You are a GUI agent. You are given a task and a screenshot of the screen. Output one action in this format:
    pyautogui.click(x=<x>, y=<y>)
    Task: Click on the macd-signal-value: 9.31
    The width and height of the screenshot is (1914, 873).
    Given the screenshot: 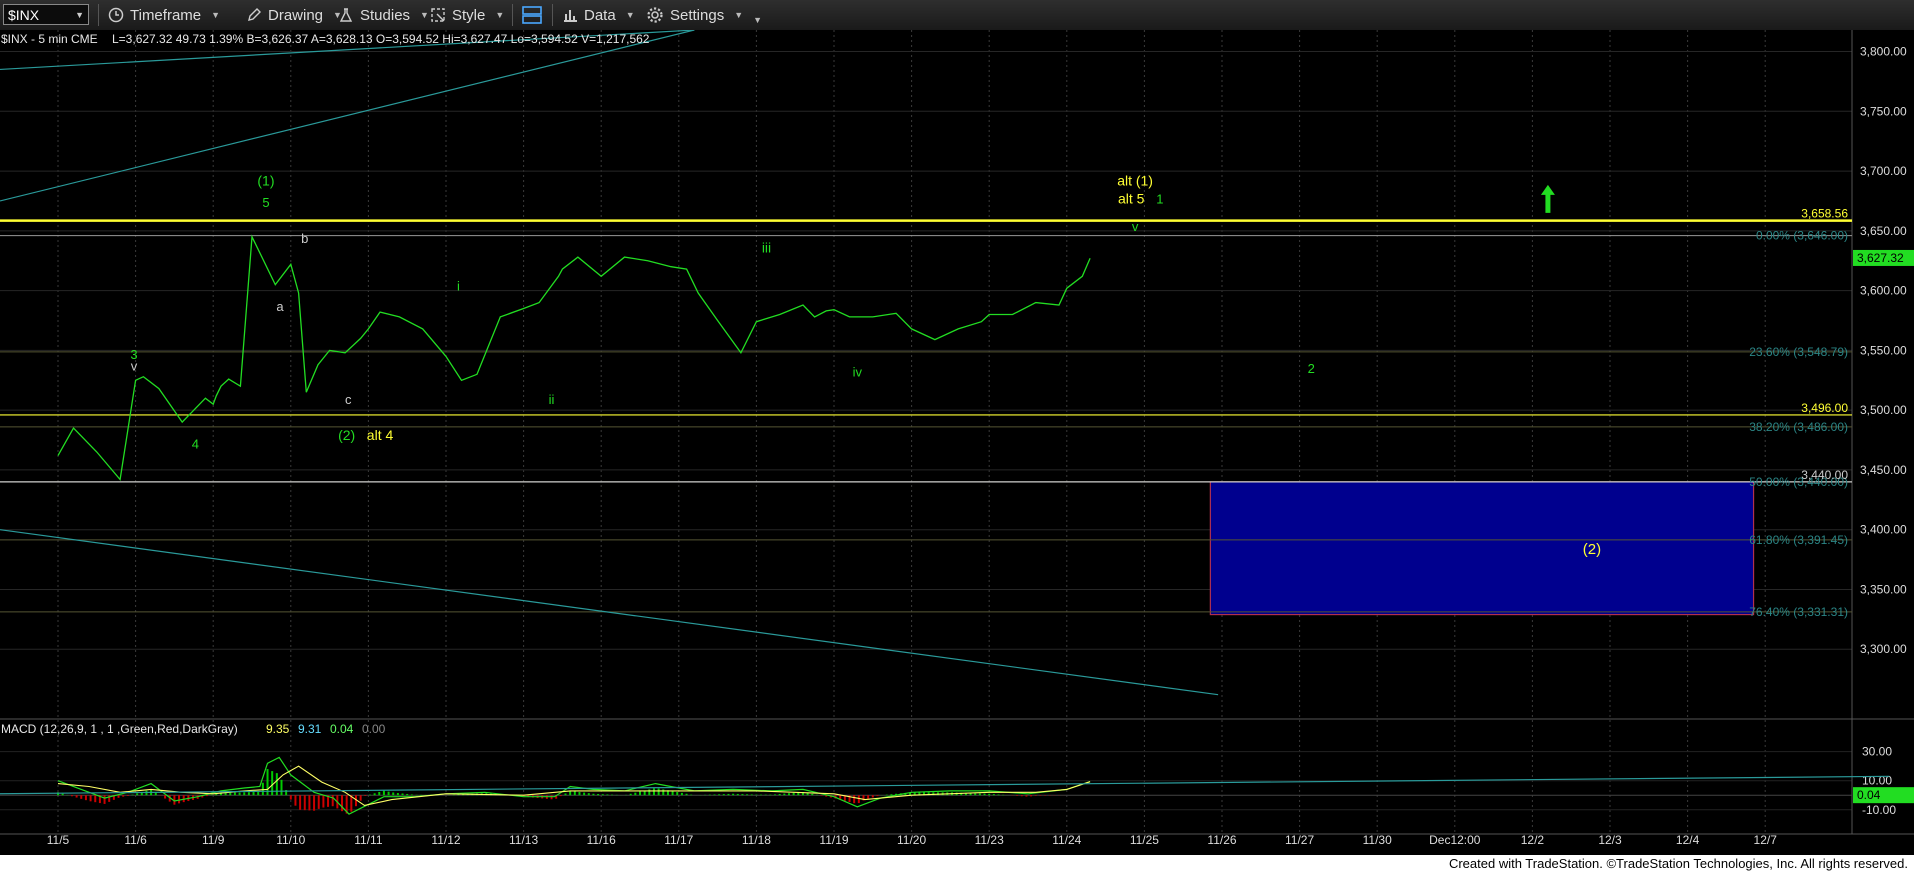 What is the action you would take?
    pyautogui.click(x=310, y=729)
    